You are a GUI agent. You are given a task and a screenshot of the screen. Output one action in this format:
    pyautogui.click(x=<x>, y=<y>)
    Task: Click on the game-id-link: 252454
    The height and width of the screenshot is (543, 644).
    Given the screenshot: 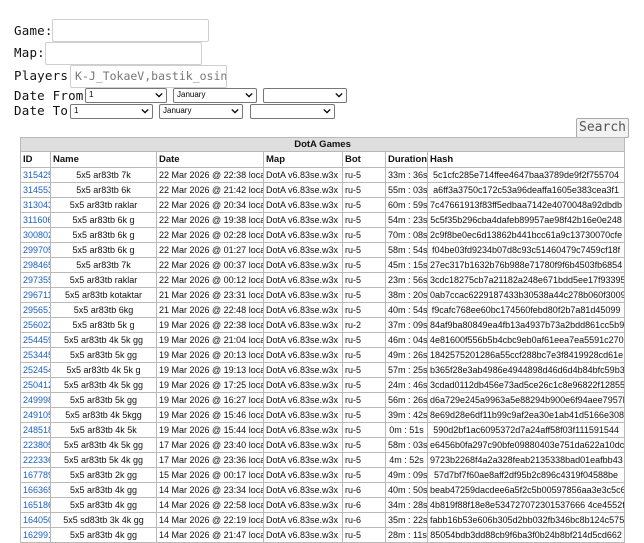 What is the action you would take?
    pyautogui.click(x=36, y=370)
    